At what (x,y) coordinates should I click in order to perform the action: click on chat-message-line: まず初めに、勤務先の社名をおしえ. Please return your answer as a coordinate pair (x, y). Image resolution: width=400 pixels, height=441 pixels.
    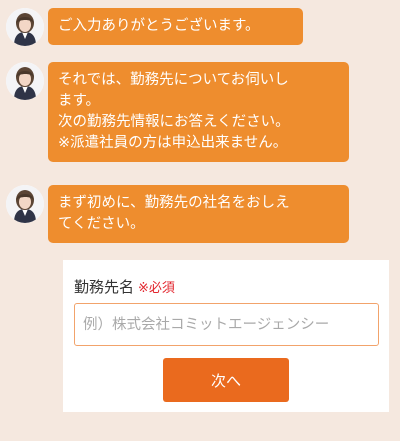
    Looking at the image, I should click on (174, 203).